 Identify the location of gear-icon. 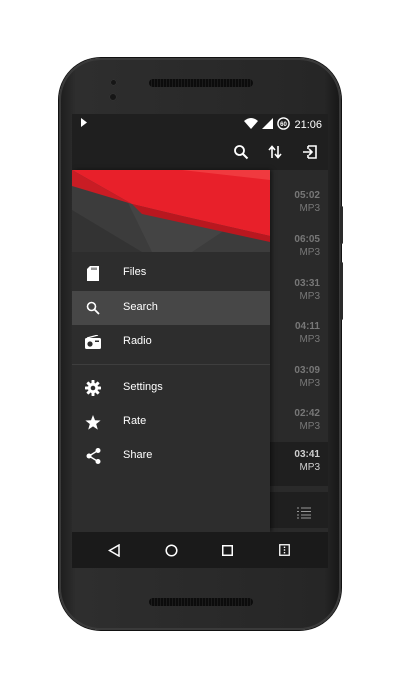
(93, 388).